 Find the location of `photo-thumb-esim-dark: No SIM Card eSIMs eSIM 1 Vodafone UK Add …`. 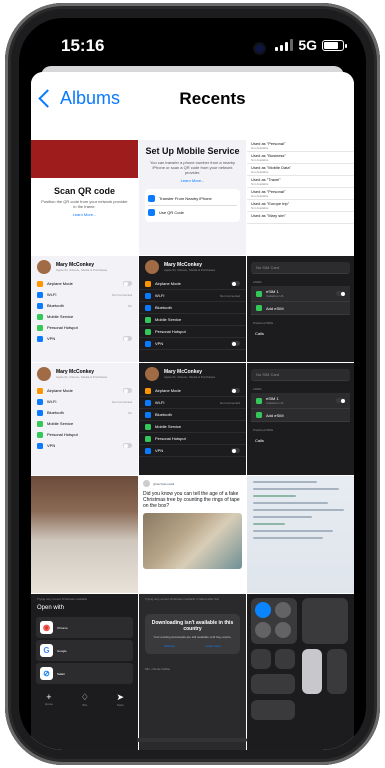

photo-thumb-esim-dark: No SIM Card eSIMs eSIM 1 Vodafone UK Add … is located at coordinates (300, 309).